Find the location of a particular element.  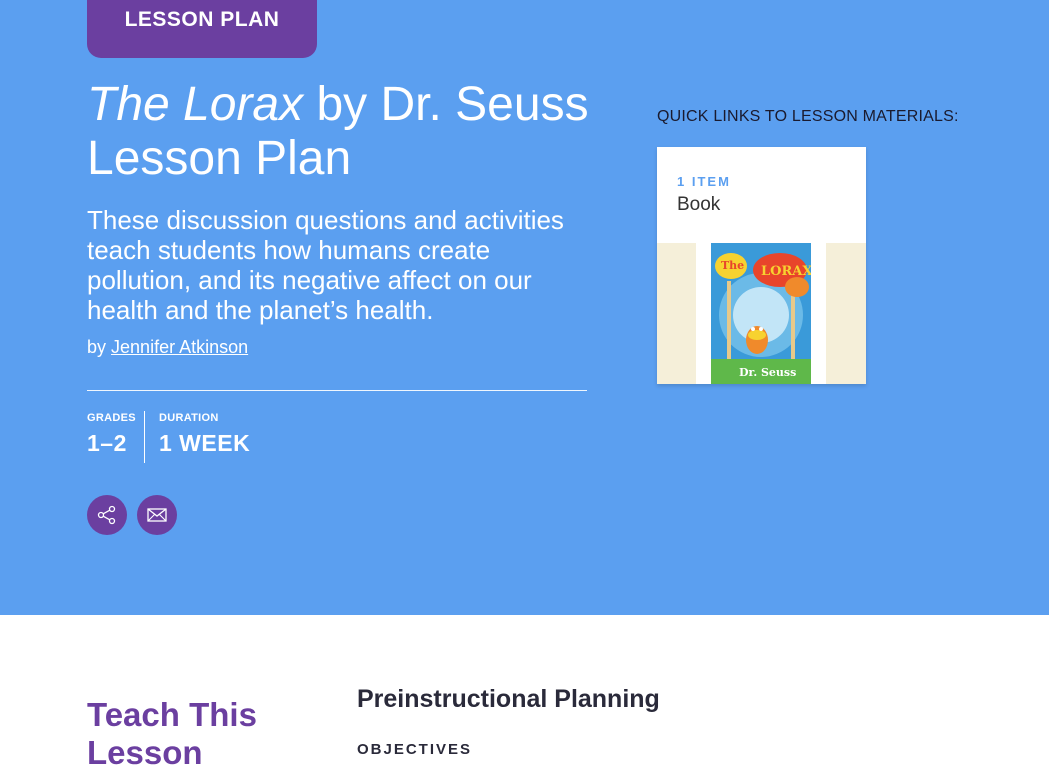

share-icon is located at coordinates (106, 515).